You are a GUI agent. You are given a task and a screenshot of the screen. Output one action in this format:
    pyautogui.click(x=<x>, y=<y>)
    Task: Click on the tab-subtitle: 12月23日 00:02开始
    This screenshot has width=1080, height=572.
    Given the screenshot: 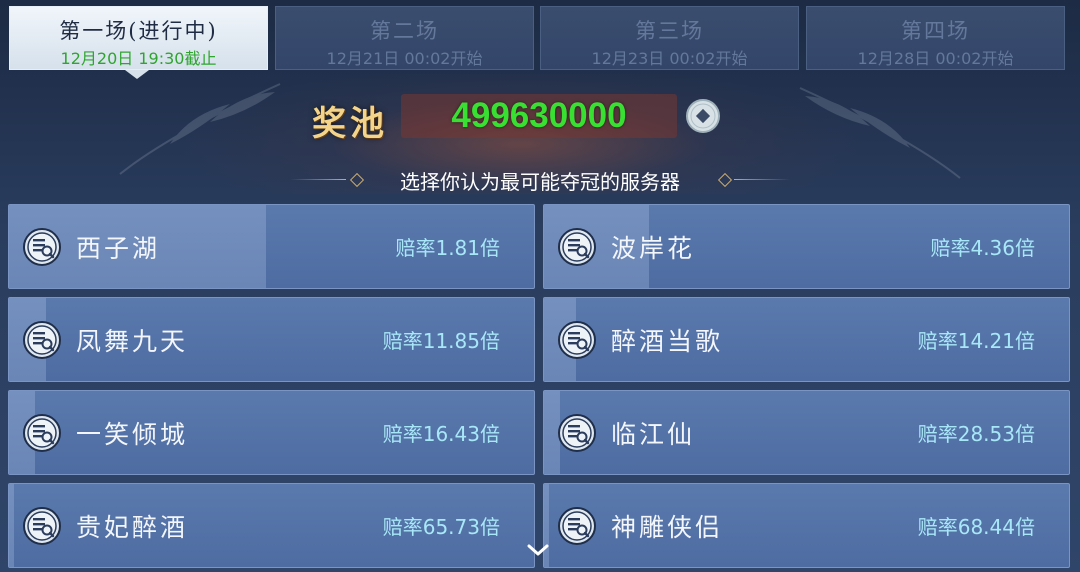 What is the action you would take?
    pyautogui.click(x=669, y=58)
    